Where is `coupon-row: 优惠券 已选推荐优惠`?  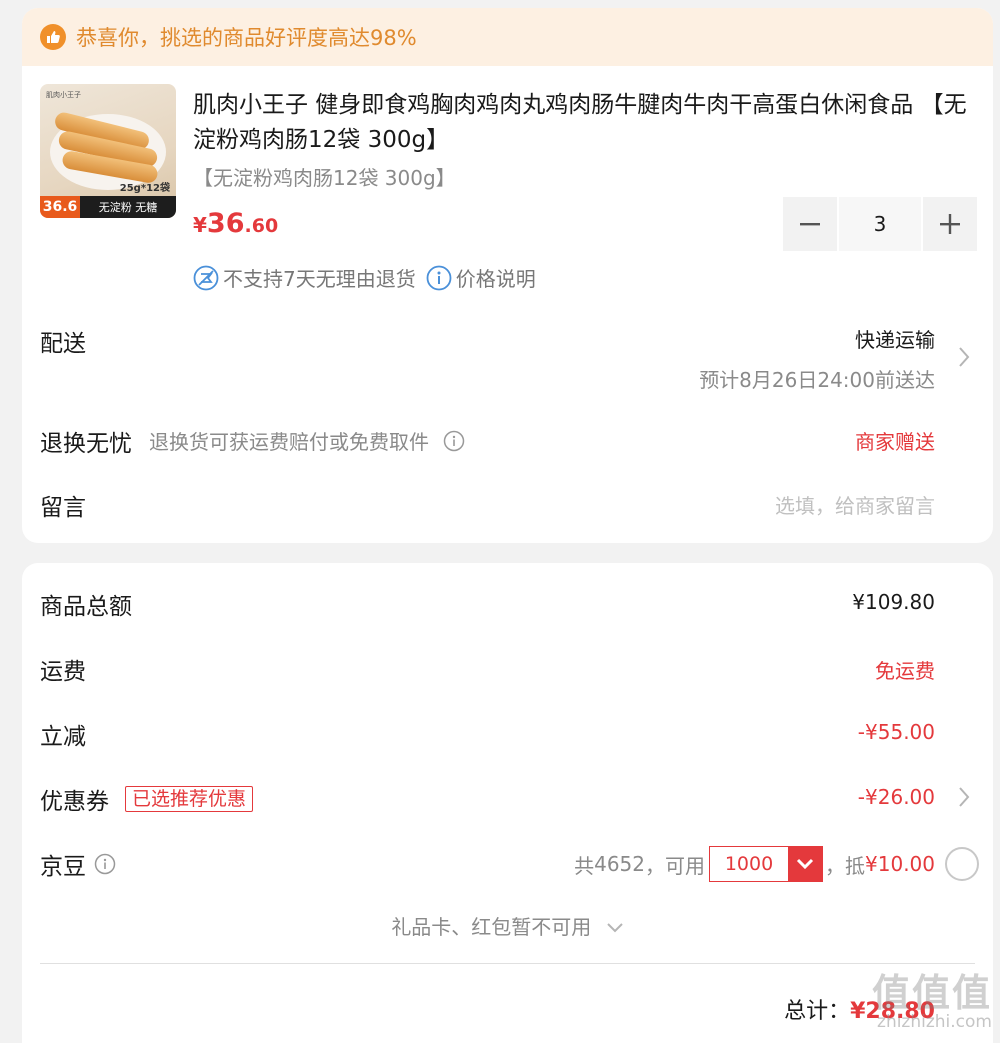 coupon-row: 优惠券 已选推荐优惠 is located at coordinates (147, 799).